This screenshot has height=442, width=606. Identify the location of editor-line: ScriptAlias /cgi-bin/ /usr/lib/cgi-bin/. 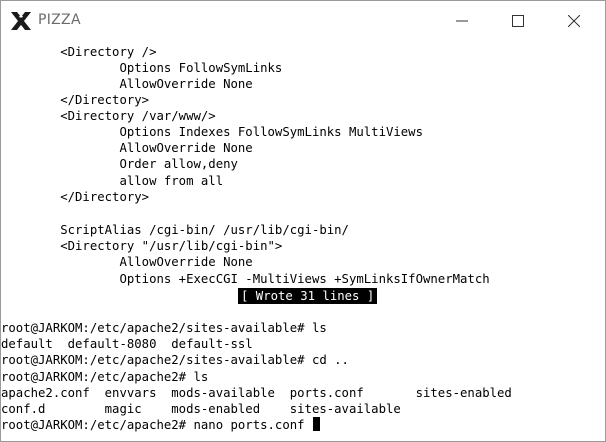
(175, 230).